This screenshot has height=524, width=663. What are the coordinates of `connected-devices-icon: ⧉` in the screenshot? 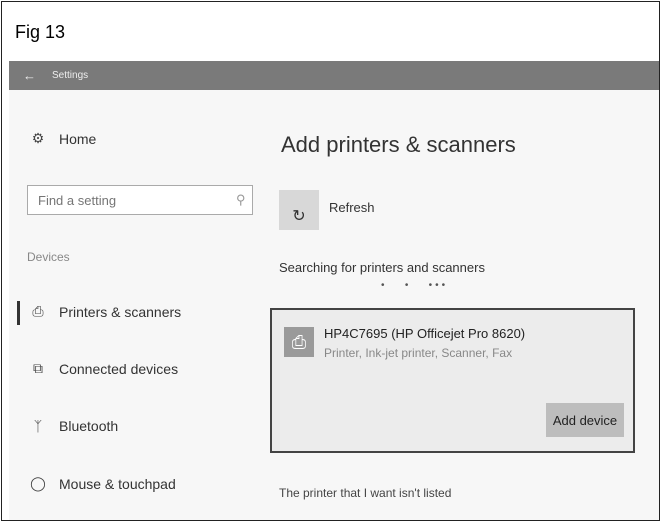 It's located at (38, 368).